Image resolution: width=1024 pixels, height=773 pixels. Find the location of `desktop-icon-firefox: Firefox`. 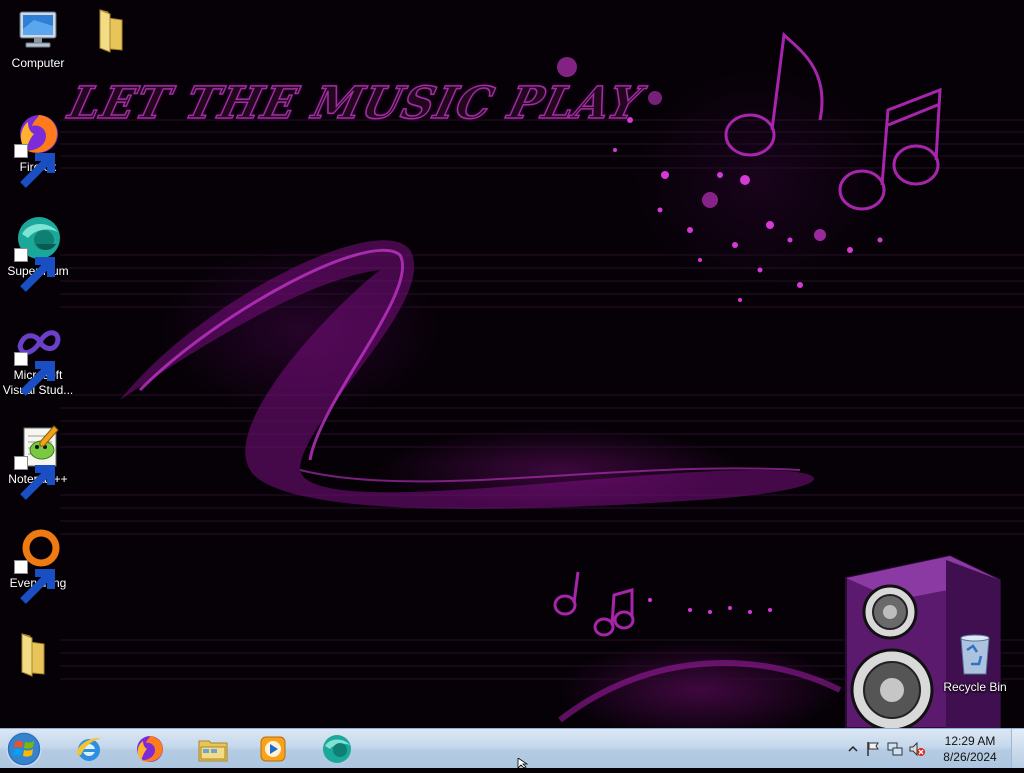

desktop-icon-firefox: Firefox is located at coordinates (38, 149).